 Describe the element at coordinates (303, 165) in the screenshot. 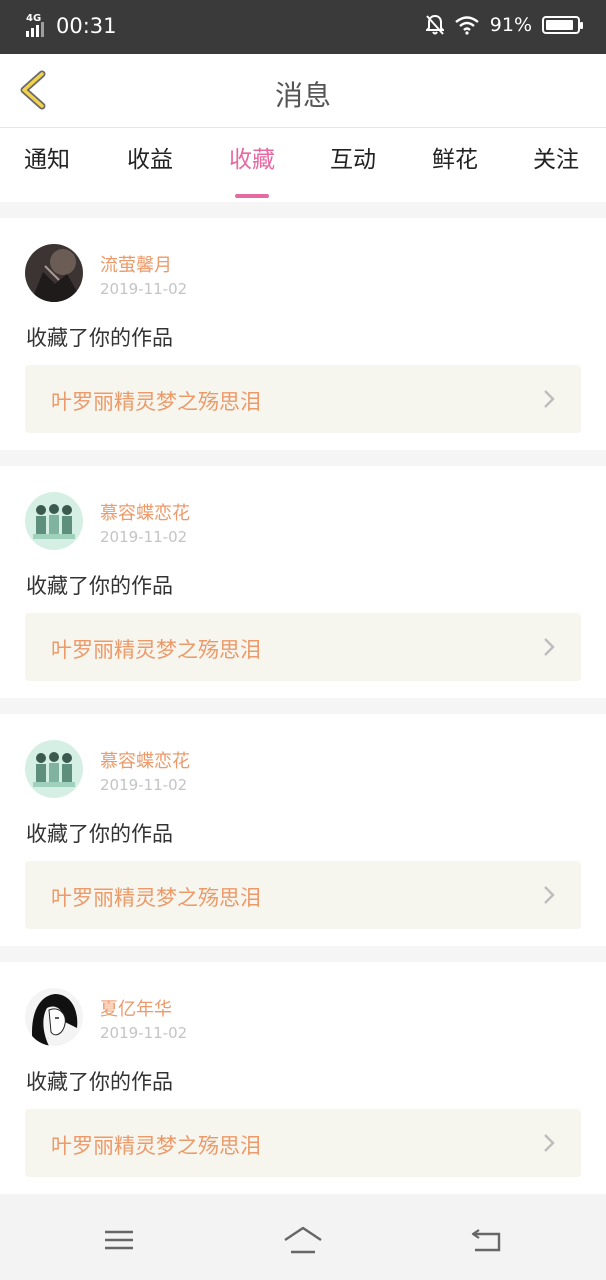

I see `tab-bar: 通知 收益 收藏 互动 鲜花 关注` at that location.